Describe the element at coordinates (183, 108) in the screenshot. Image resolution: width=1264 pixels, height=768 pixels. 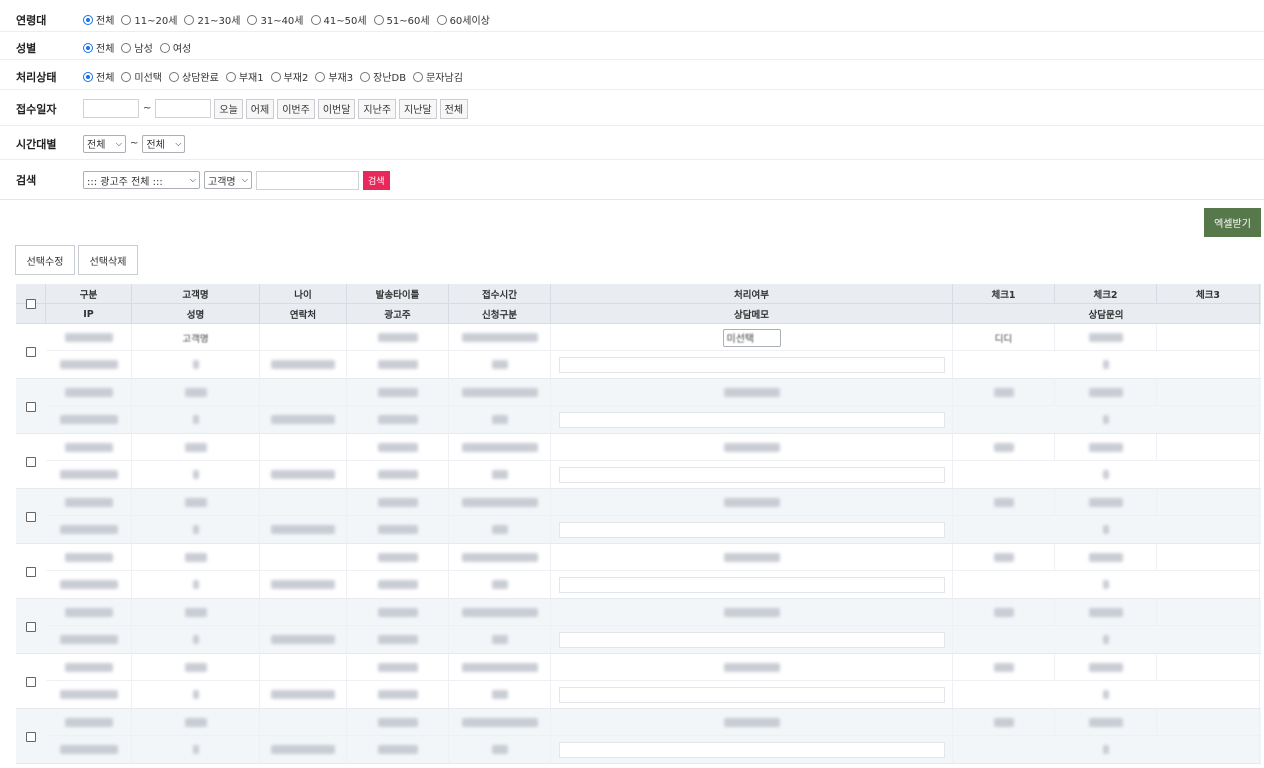
I see `date-to-input` at that location.